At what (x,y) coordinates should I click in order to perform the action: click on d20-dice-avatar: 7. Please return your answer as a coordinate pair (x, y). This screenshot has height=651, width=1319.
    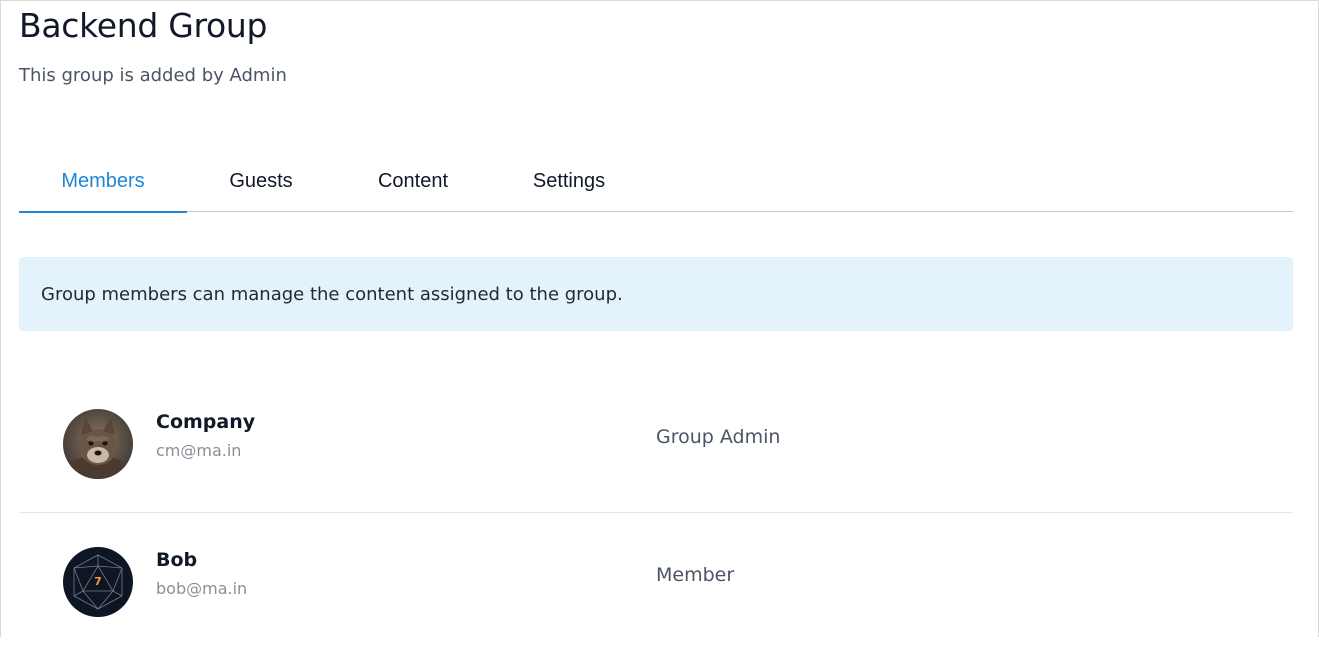
    Looking at the image, I should click on (98, 582).